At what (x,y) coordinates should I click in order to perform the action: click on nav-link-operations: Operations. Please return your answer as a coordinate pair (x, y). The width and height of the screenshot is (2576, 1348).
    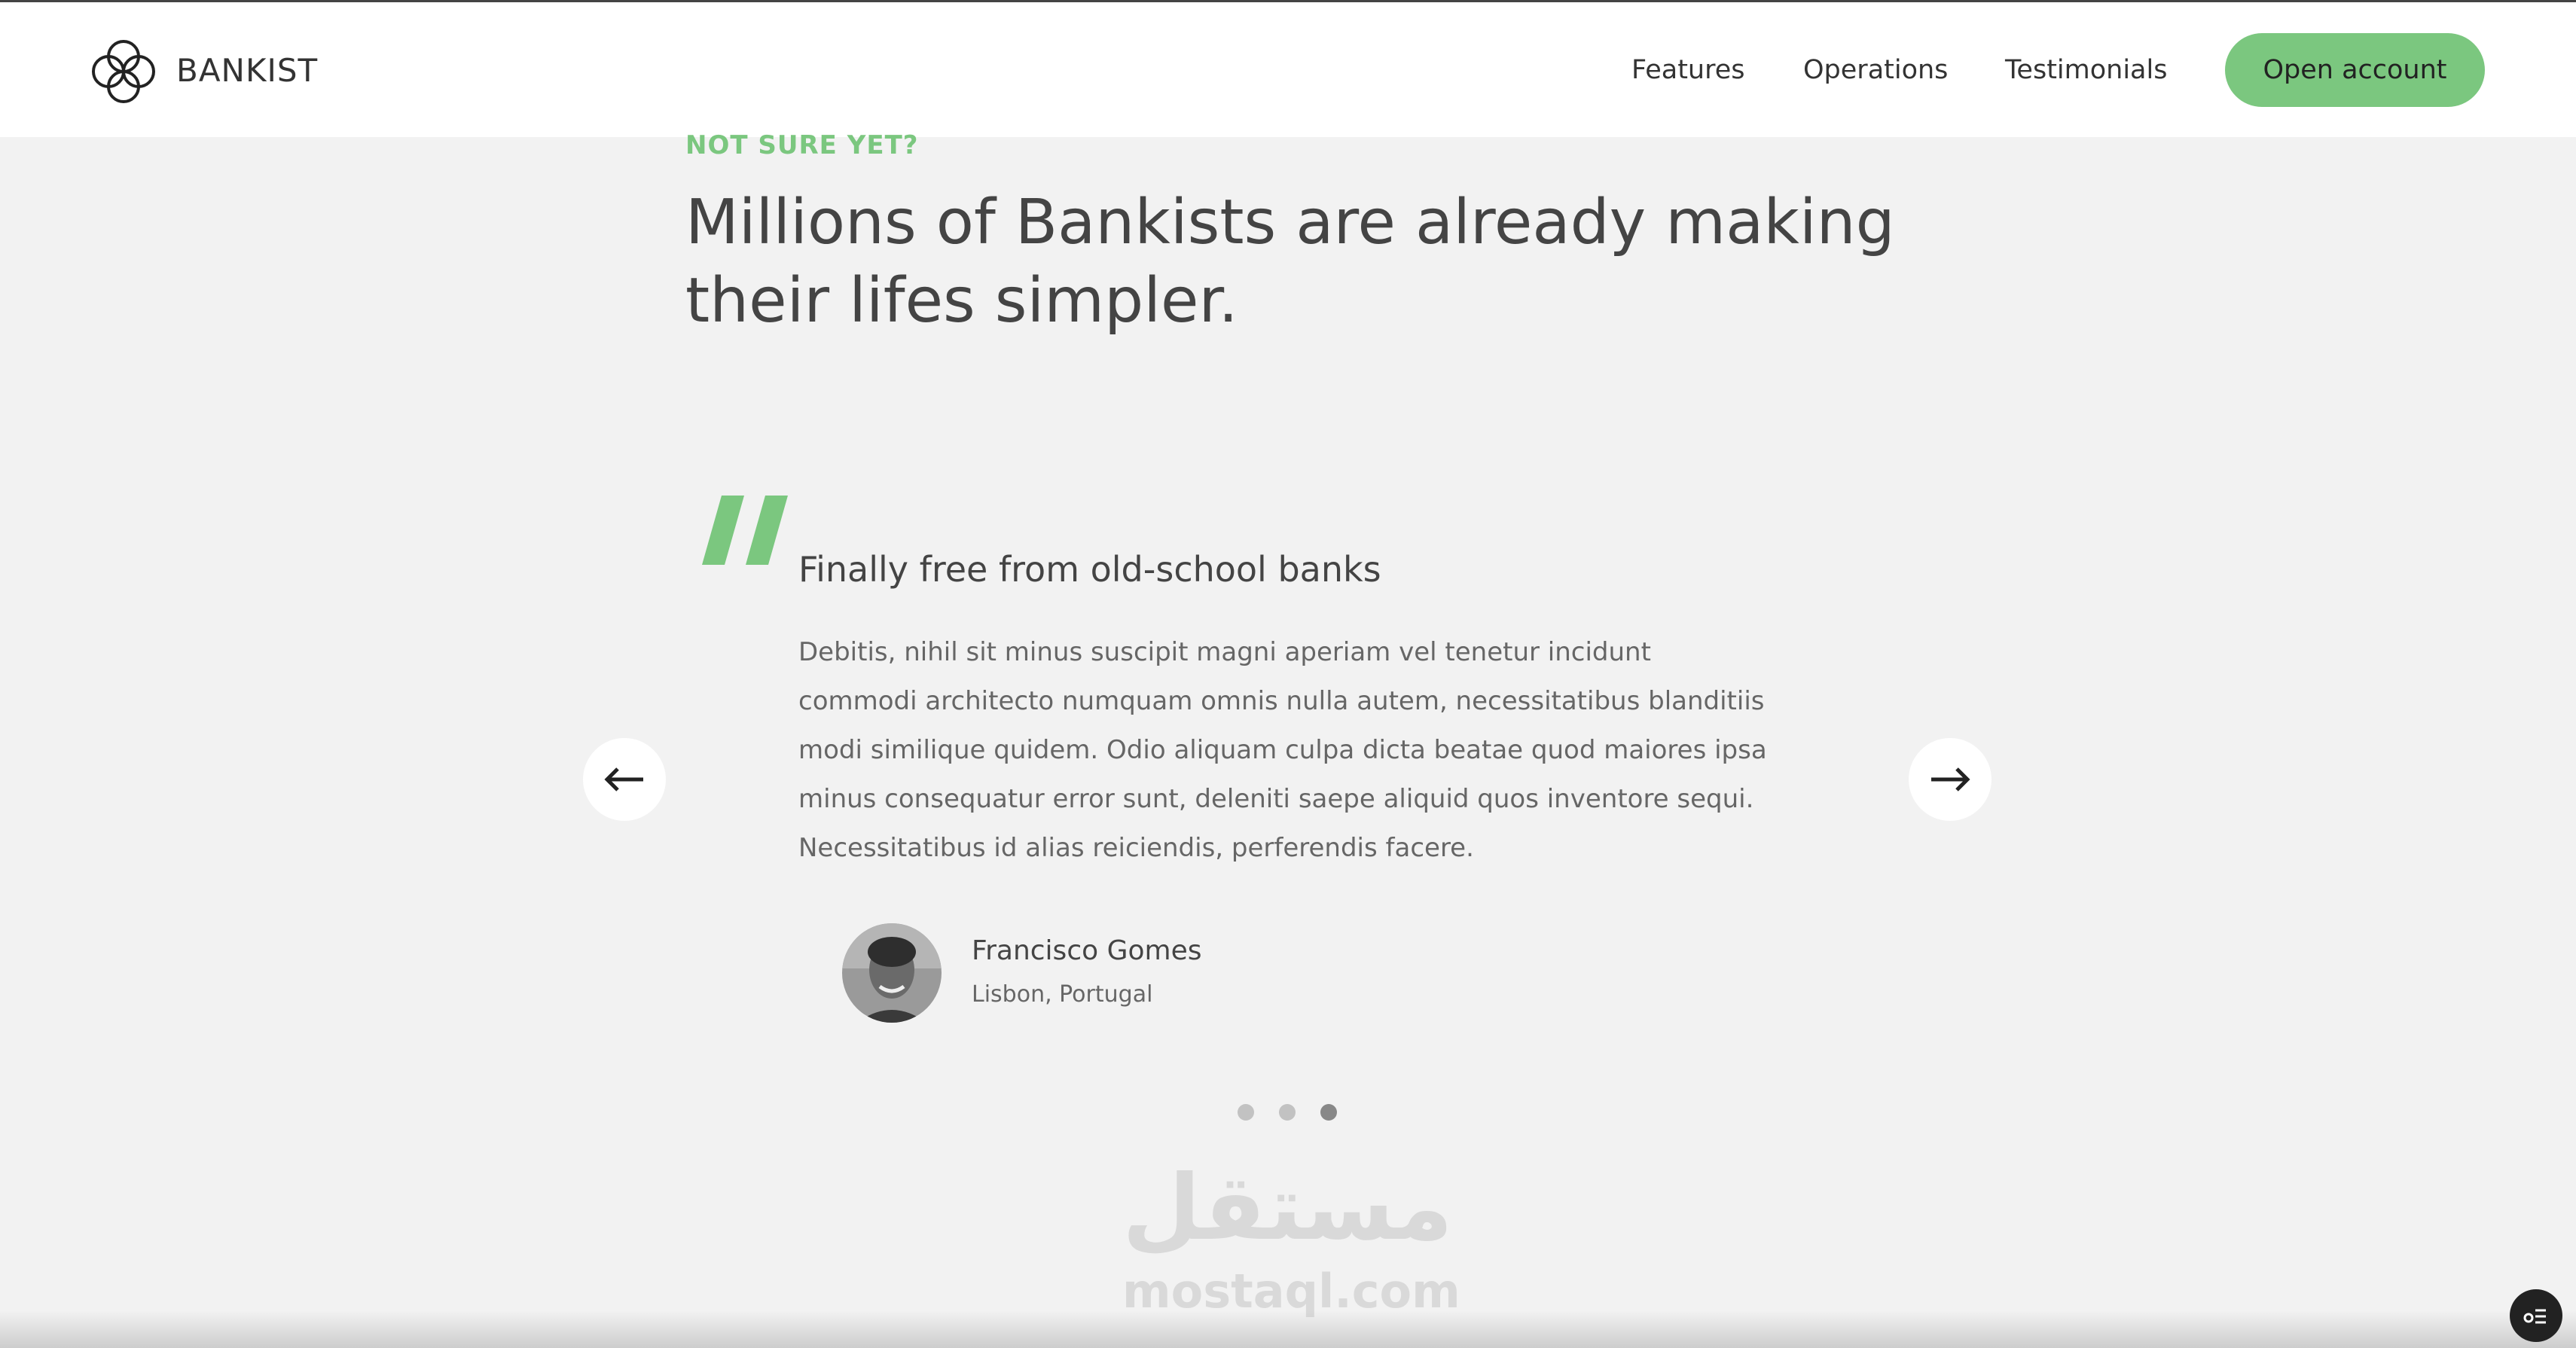
    Looking at the image, I should click on (1875, 70).